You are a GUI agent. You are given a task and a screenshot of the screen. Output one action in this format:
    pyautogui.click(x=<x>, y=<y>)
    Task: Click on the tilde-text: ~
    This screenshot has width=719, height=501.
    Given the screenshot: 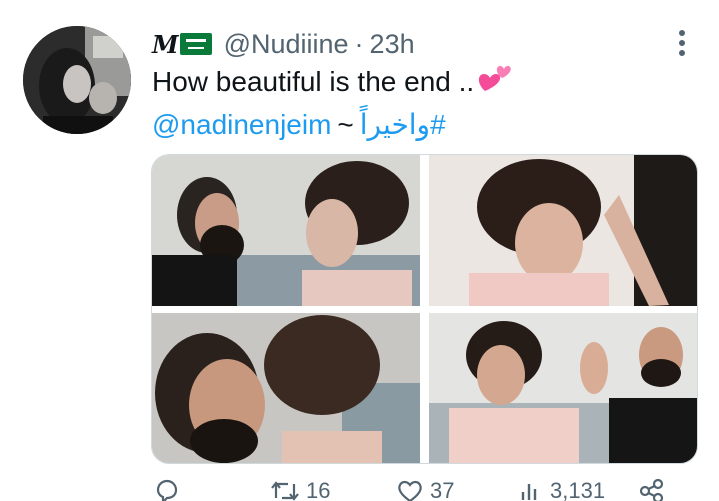 What is the action you would take?
    pyautogui.click(x=345, y=124)
    